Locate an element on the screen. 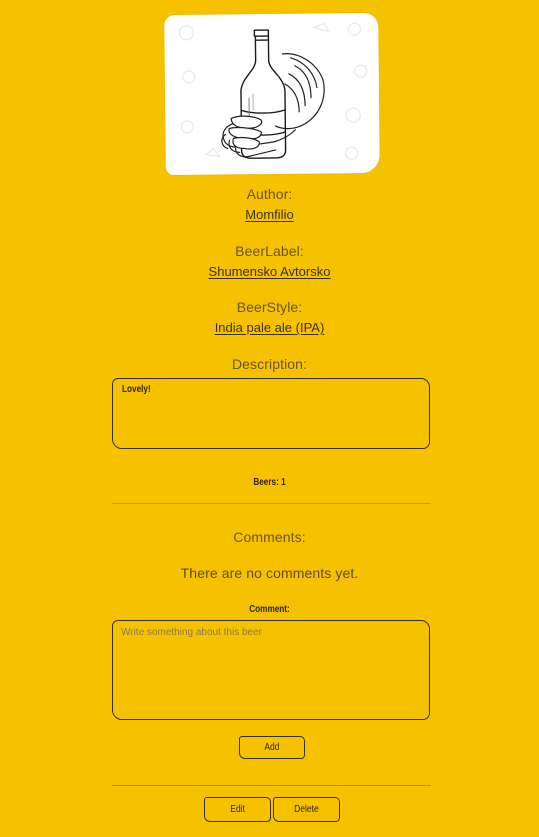 This screenshot has height=837, width=539. author-label: Author: is located at coordinates (269, 194).